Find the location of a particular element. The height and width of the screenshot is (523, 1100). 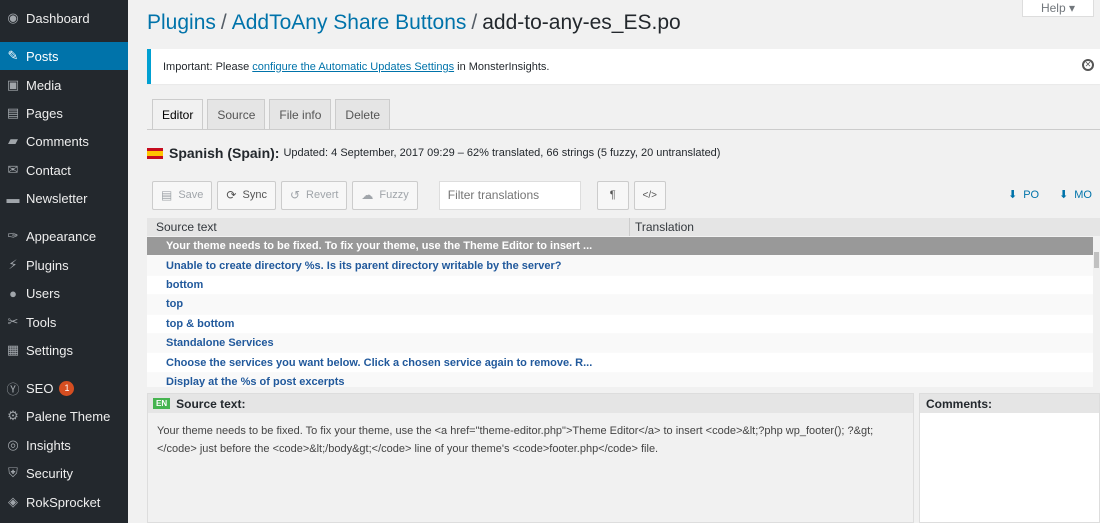

download-mo-link: ⬇ MO is located at coordinates (1075, 195).